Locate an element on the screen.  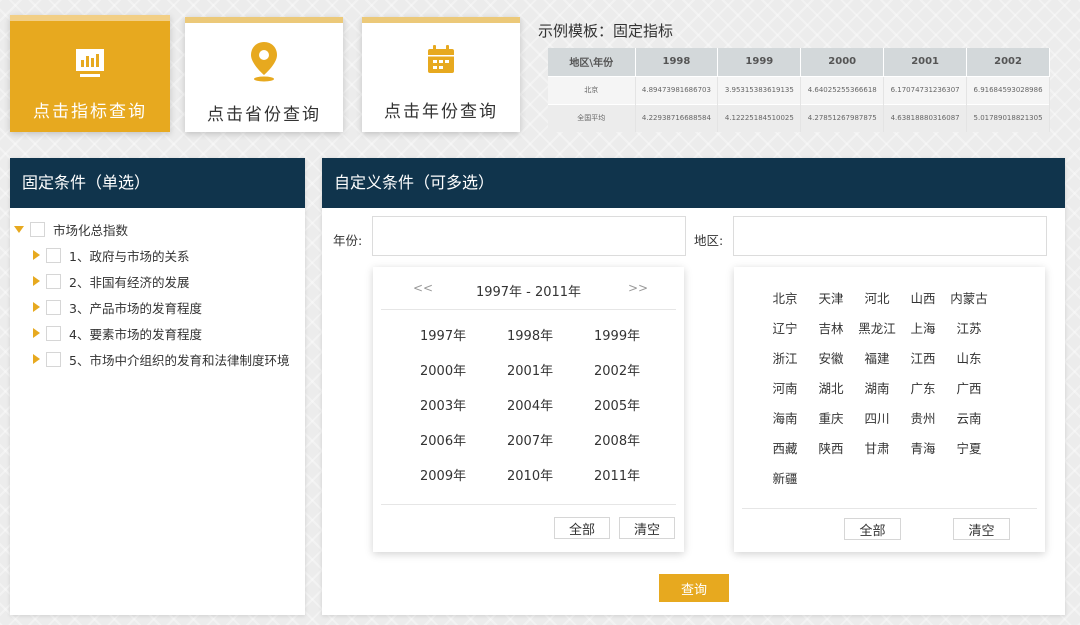
region-option: 浙江 is located at coordinates (785, 359).